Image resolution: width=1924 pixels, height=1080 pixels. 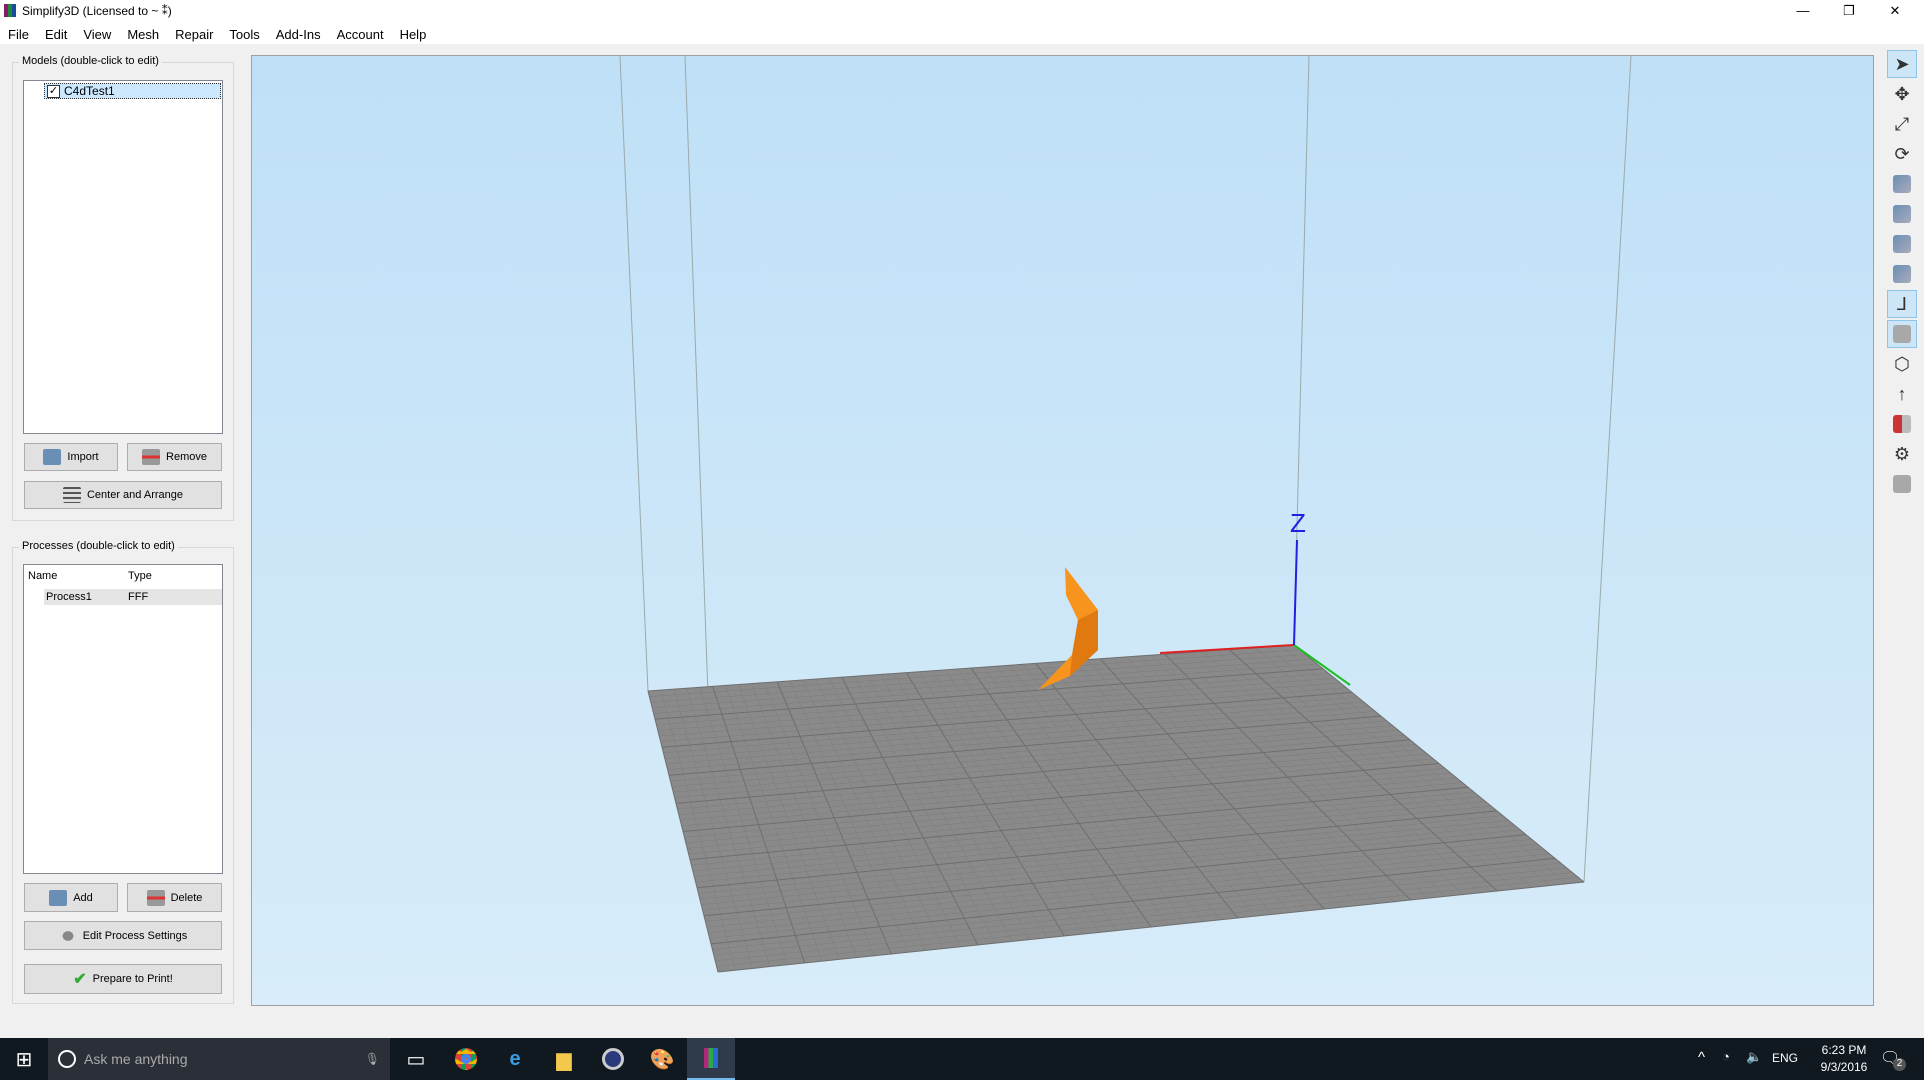 What do you see at coordinates (564, 1059) in the screenshot?
I see `file-explorer-icon: ▆` at bounding box center [564, 1059].